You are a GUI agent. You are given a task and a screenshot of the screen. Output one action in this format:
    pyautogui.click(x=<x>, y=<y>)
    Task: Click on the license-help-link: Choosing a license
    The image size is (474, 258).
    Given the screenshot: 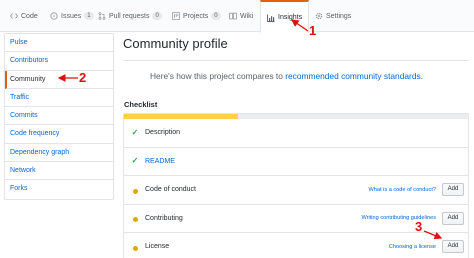 What is the action you would take?
    pyautogui.click(x=412, y=247)
    